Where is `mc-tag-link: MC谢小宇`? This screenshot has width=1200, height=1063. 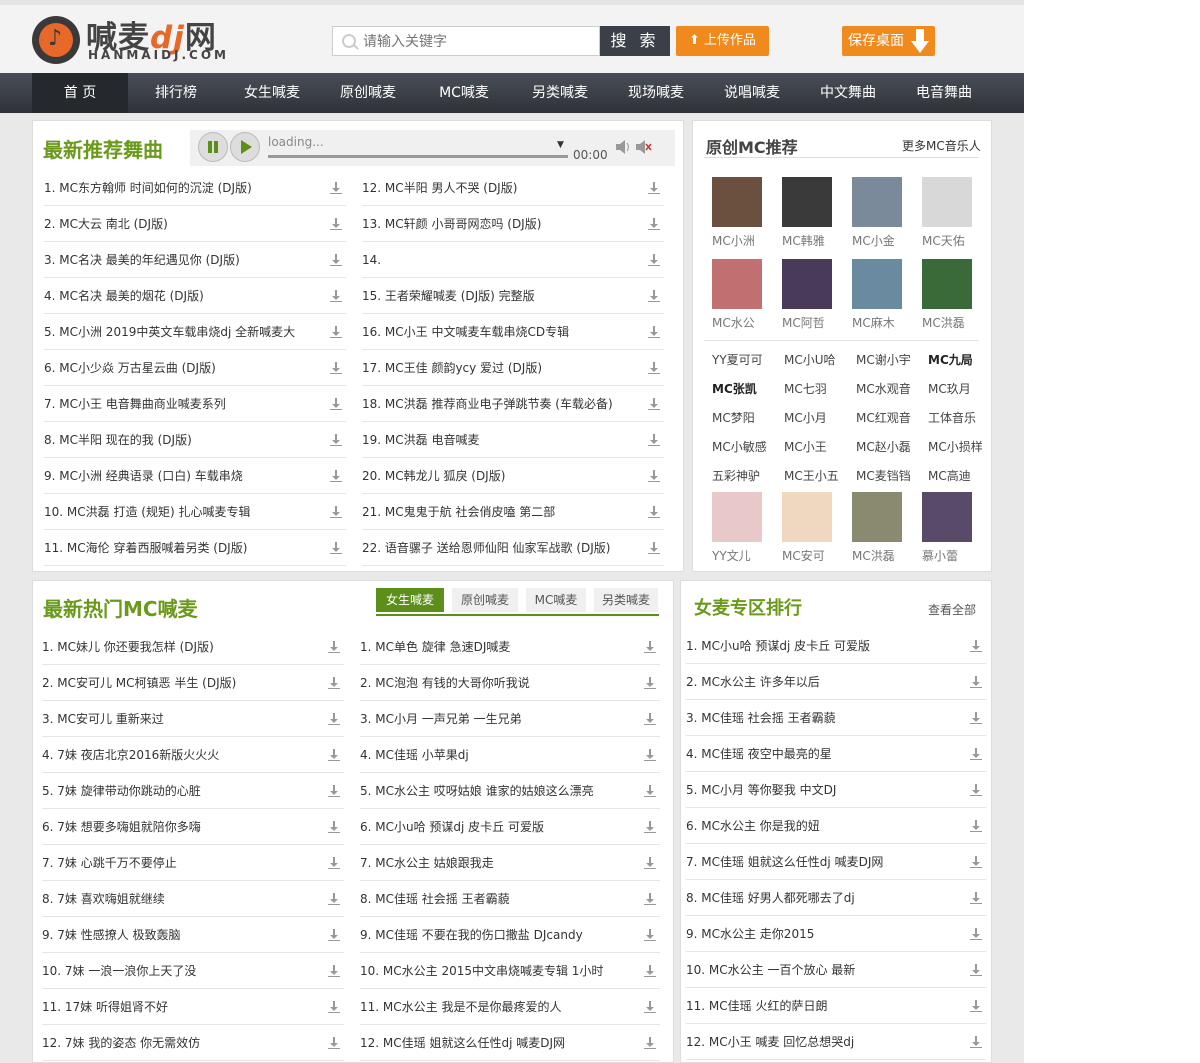
mc-tag-link: MC谢小宇 is located at coordinates (887, 359).